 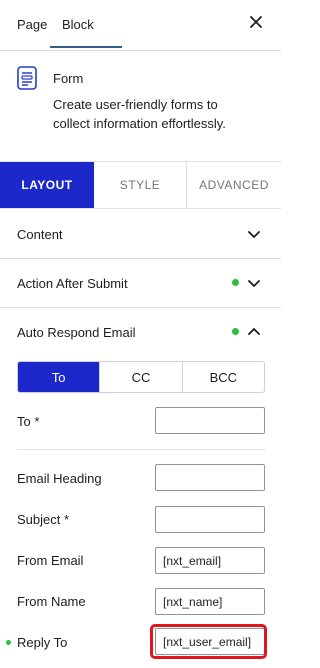 I want to click on reply-to-input, so click(x=210, y=641).